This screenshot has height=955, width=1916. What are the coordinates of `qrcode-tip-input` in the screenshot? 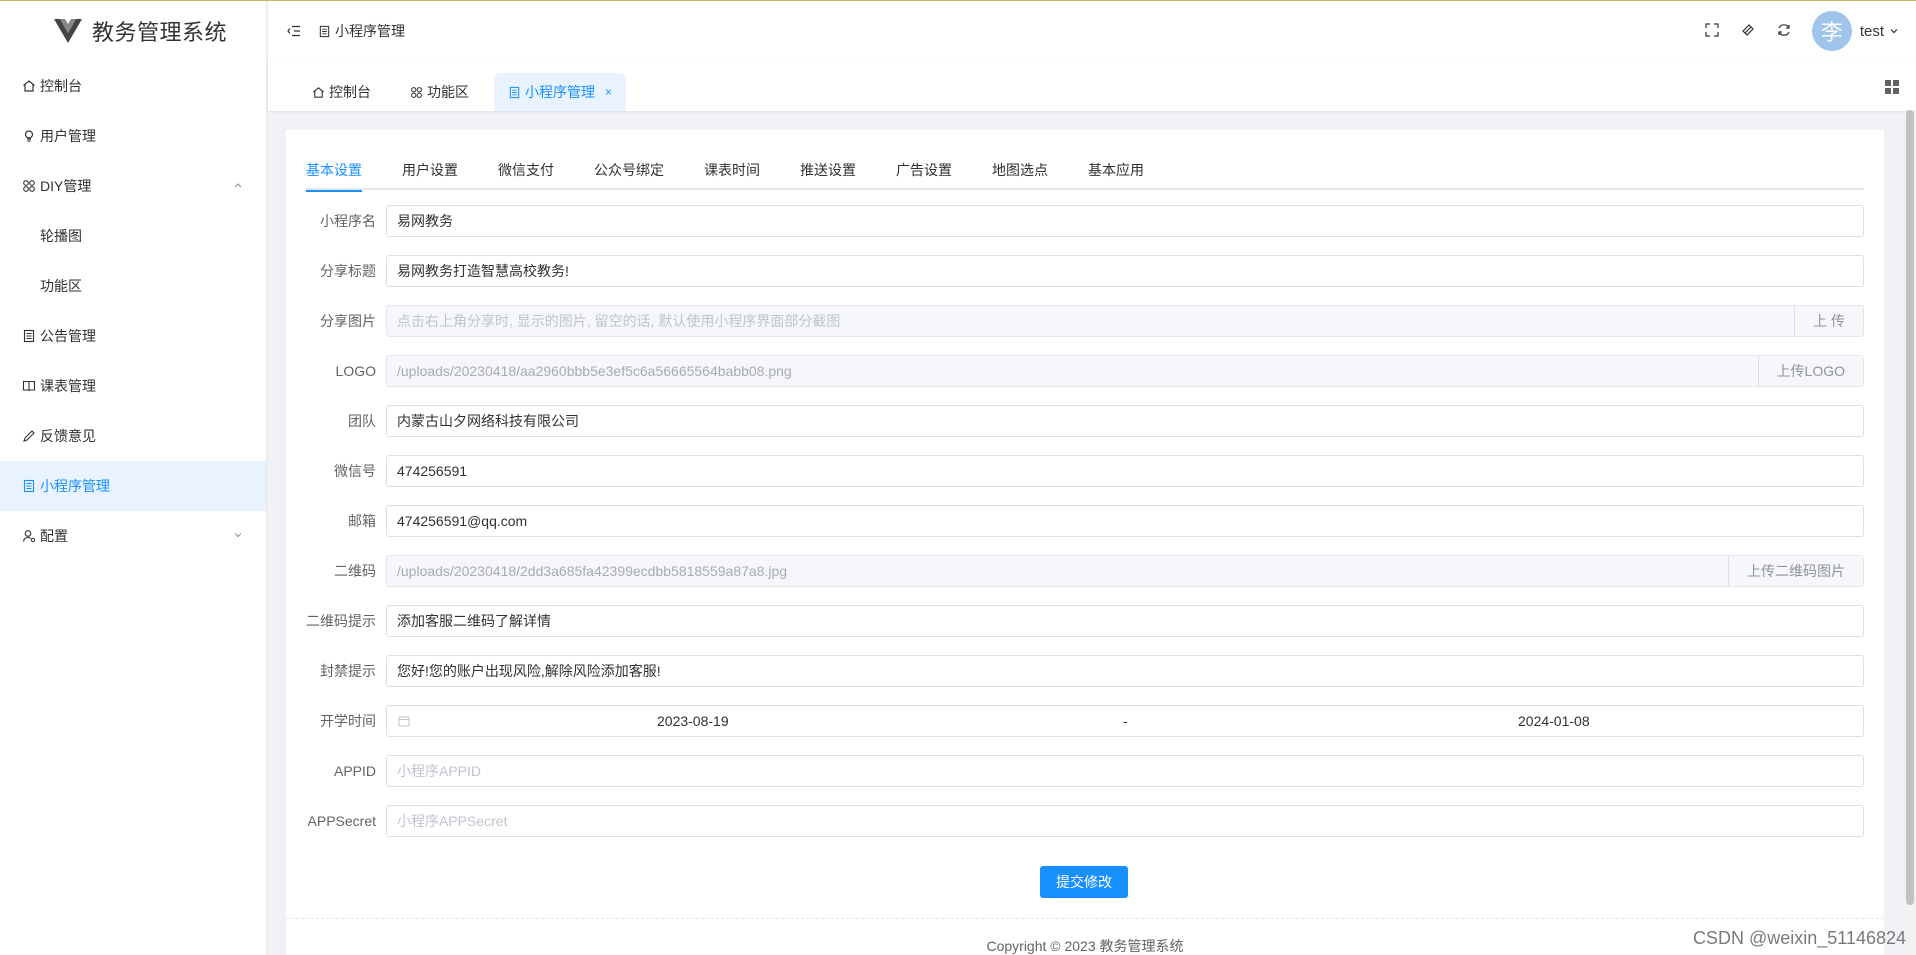 It's located at (1125, 621).